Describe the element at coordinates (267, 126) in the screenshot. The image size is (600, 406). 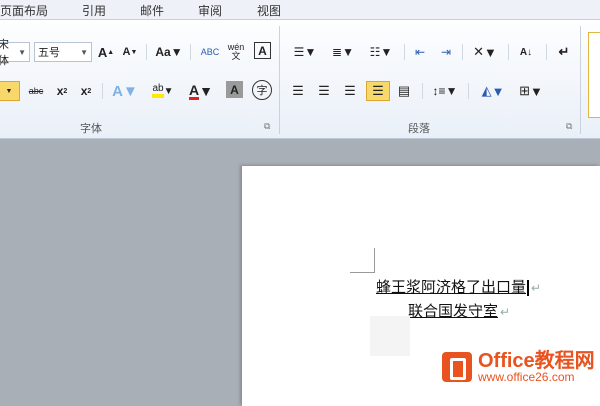
I see `font-dialog-launcher-icon: ⧉` at that location.